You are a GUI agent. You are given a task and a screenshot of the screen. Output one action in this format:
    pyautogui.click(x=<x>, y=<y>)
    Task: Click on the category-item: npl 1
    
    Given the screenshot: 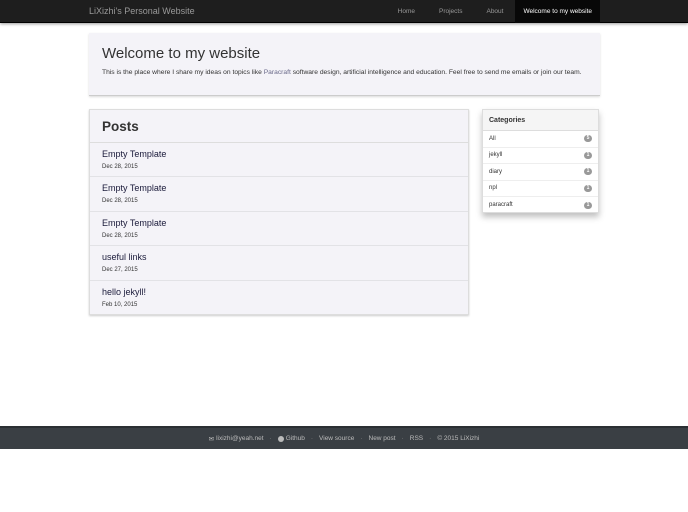 What is the action you would take?
    pyautogui.click(x=540, y=189)
    